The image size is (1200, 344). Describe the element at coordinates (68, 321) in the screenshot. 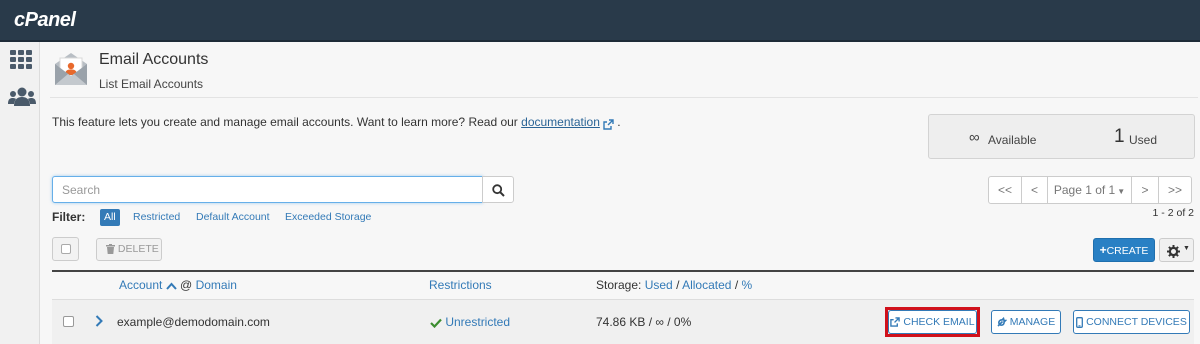

I see `row-checkbox` at that location.